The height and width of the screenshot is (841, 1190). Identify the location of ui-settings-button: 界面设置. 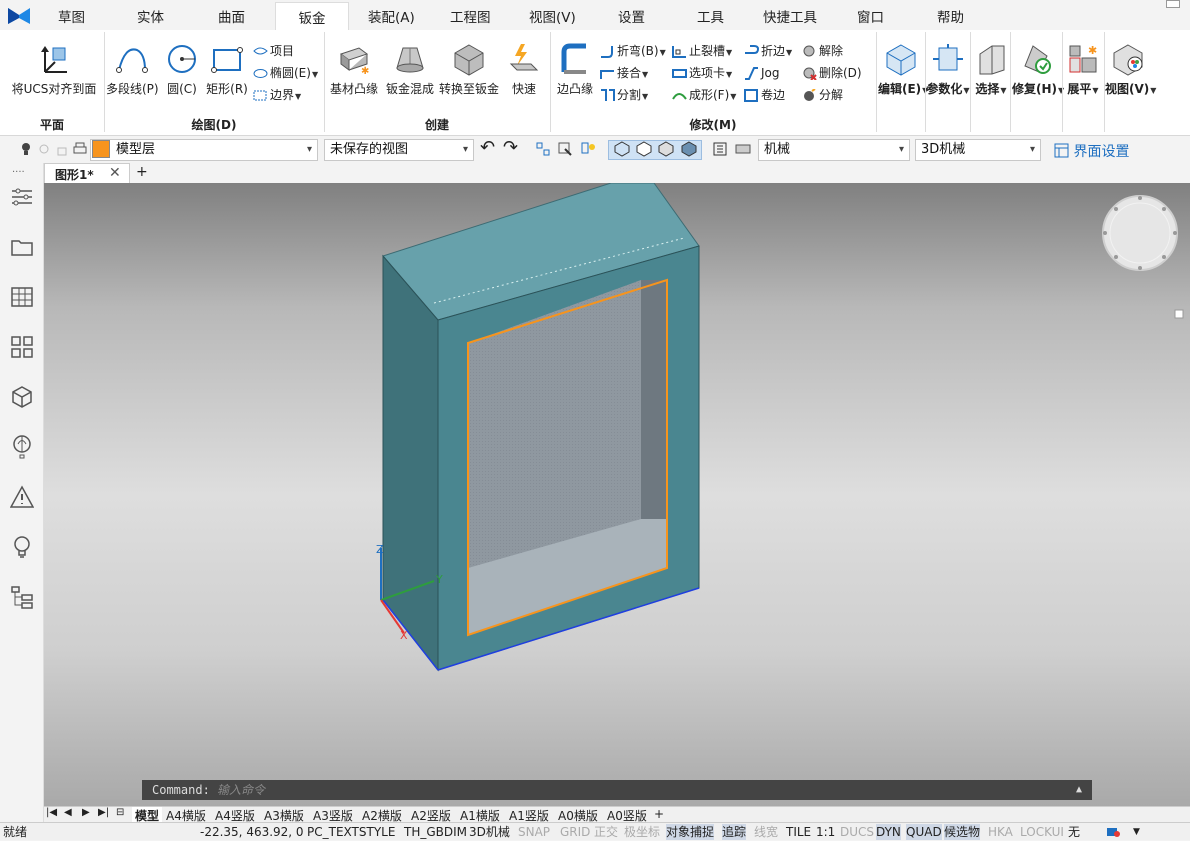
(1091, 151).